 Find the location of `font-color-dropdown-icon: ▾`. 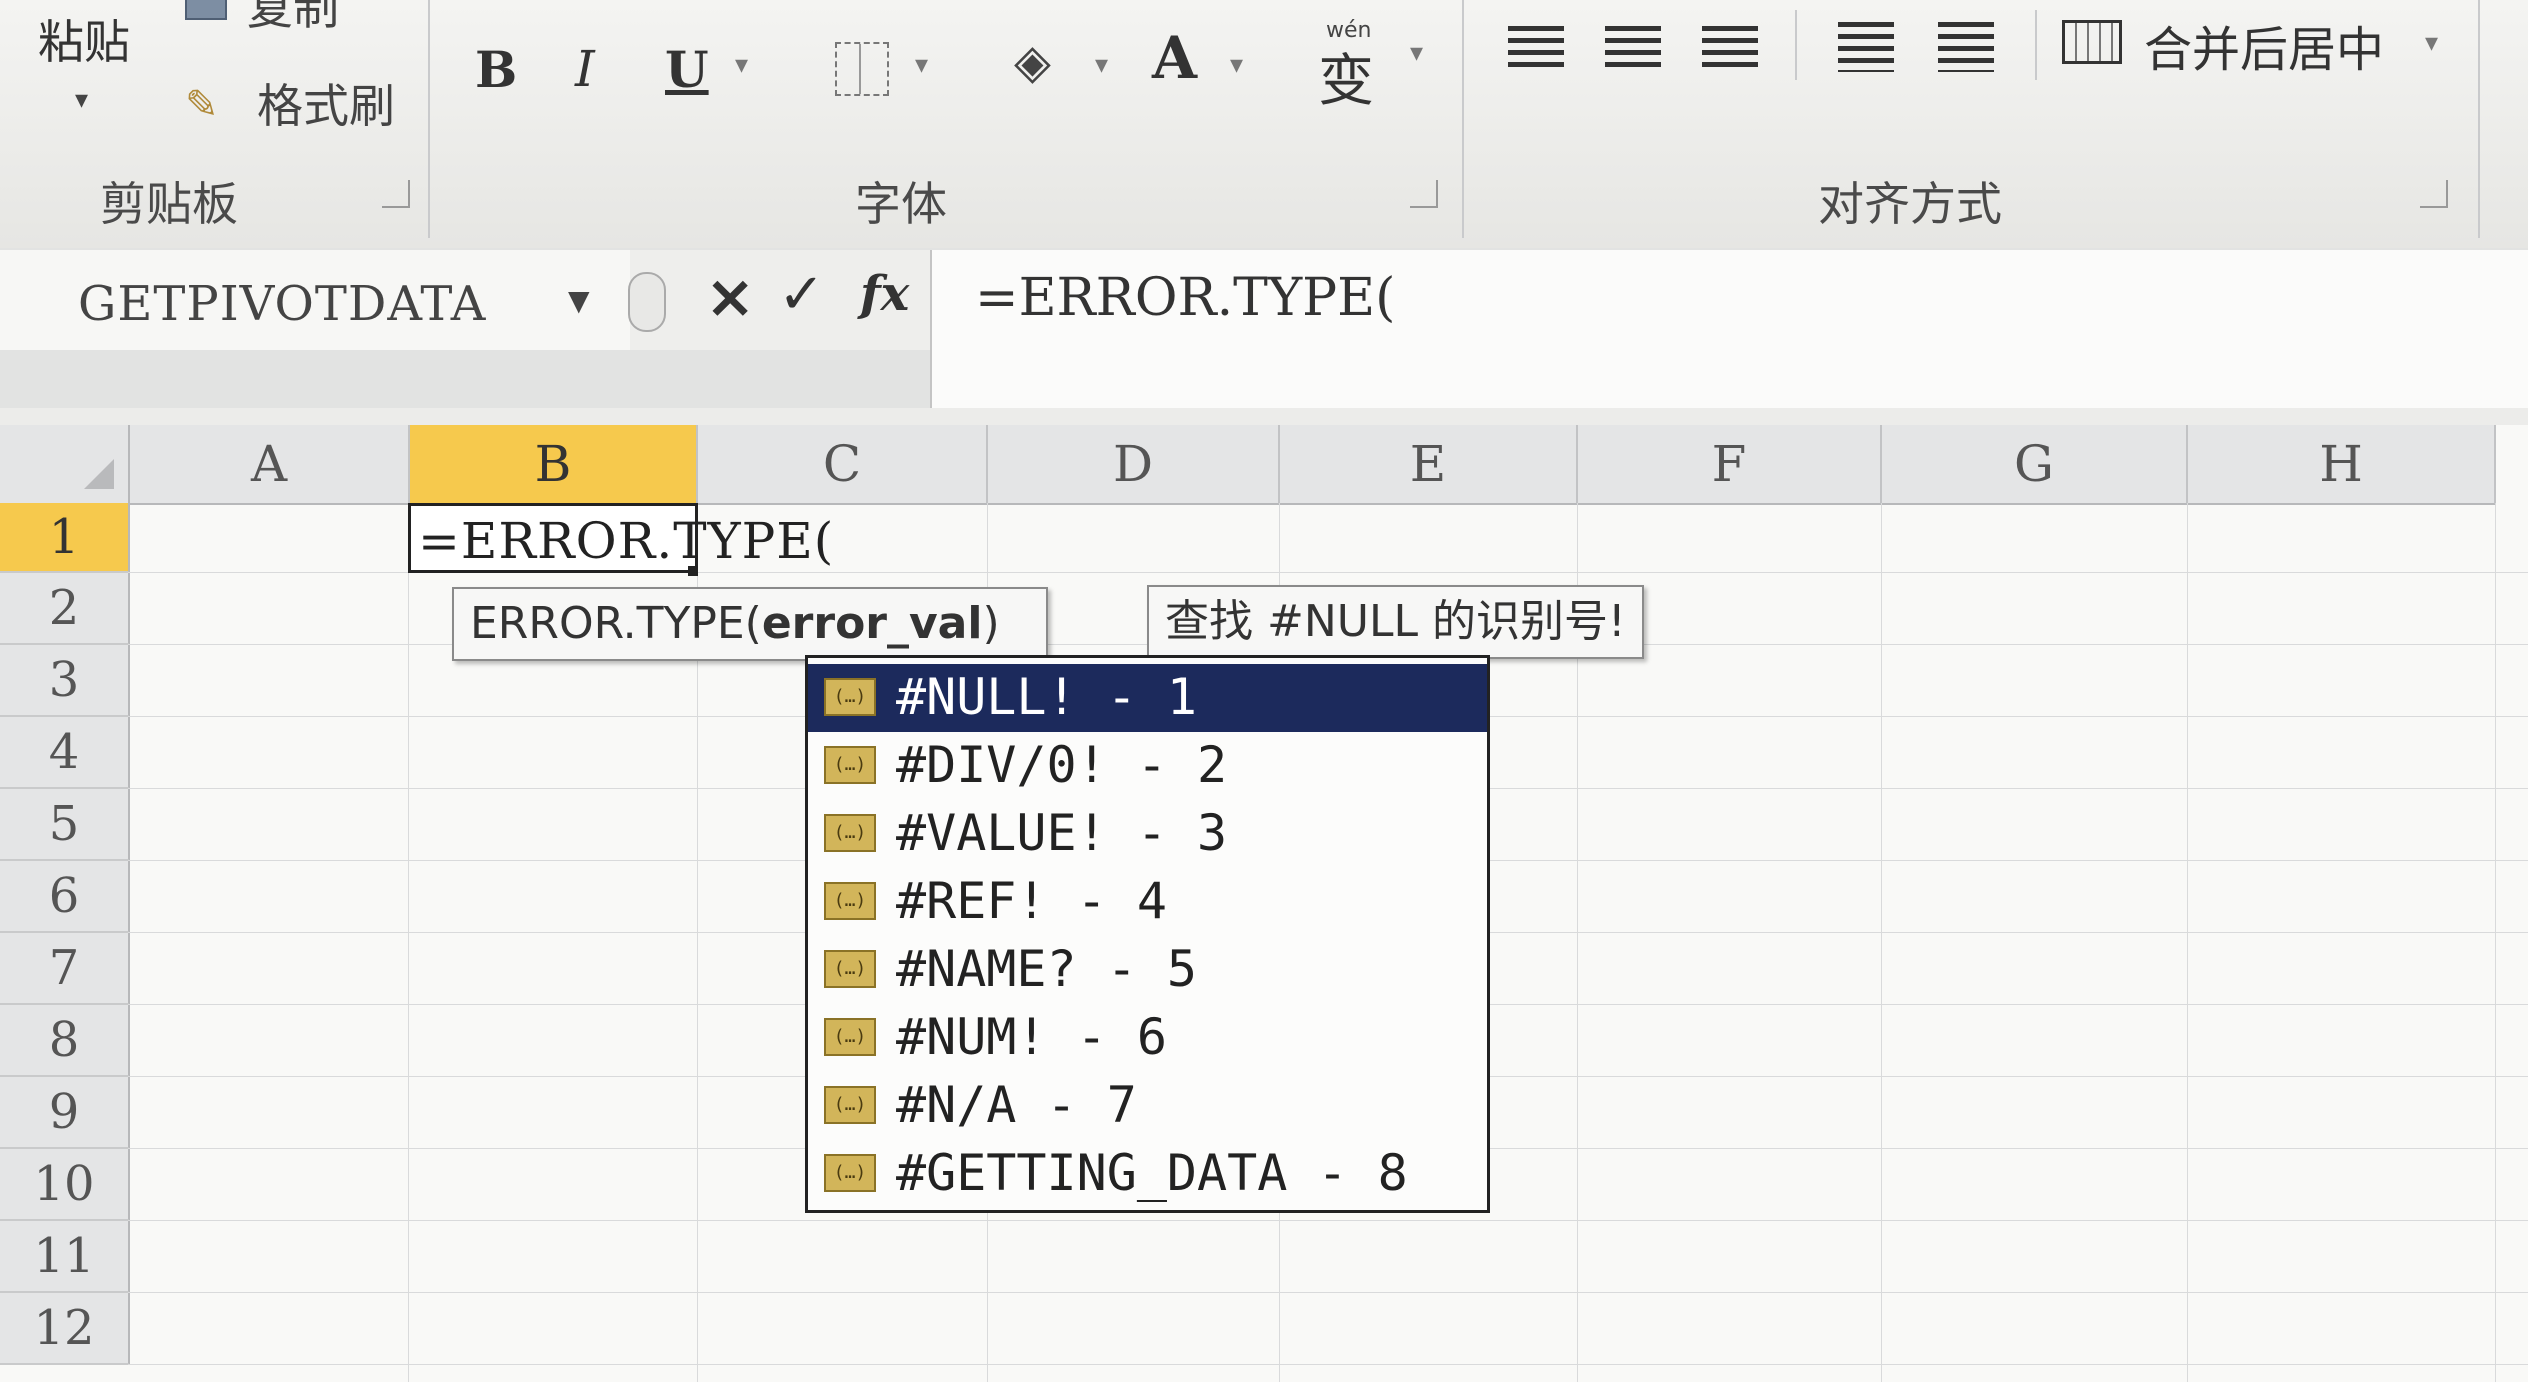

font-color-dropdown-icon: ▾ is located at coordinates (1236, 65).